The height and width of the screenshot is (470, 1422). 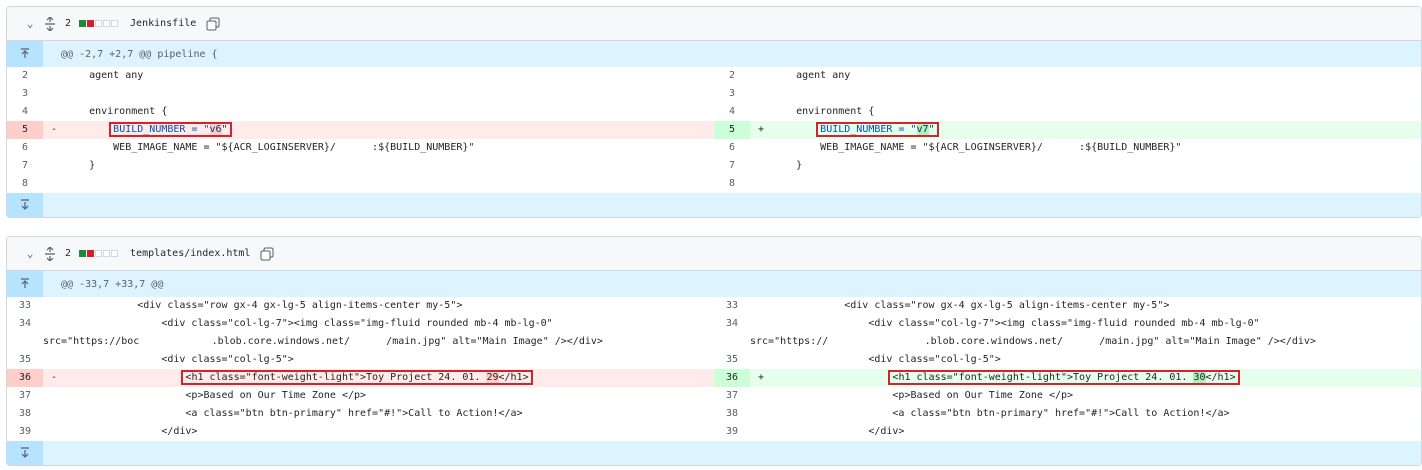 I want to click on hunk-text: @@ -2,7 +2,7 @@ pipeline {, so click(x=139, y=54).